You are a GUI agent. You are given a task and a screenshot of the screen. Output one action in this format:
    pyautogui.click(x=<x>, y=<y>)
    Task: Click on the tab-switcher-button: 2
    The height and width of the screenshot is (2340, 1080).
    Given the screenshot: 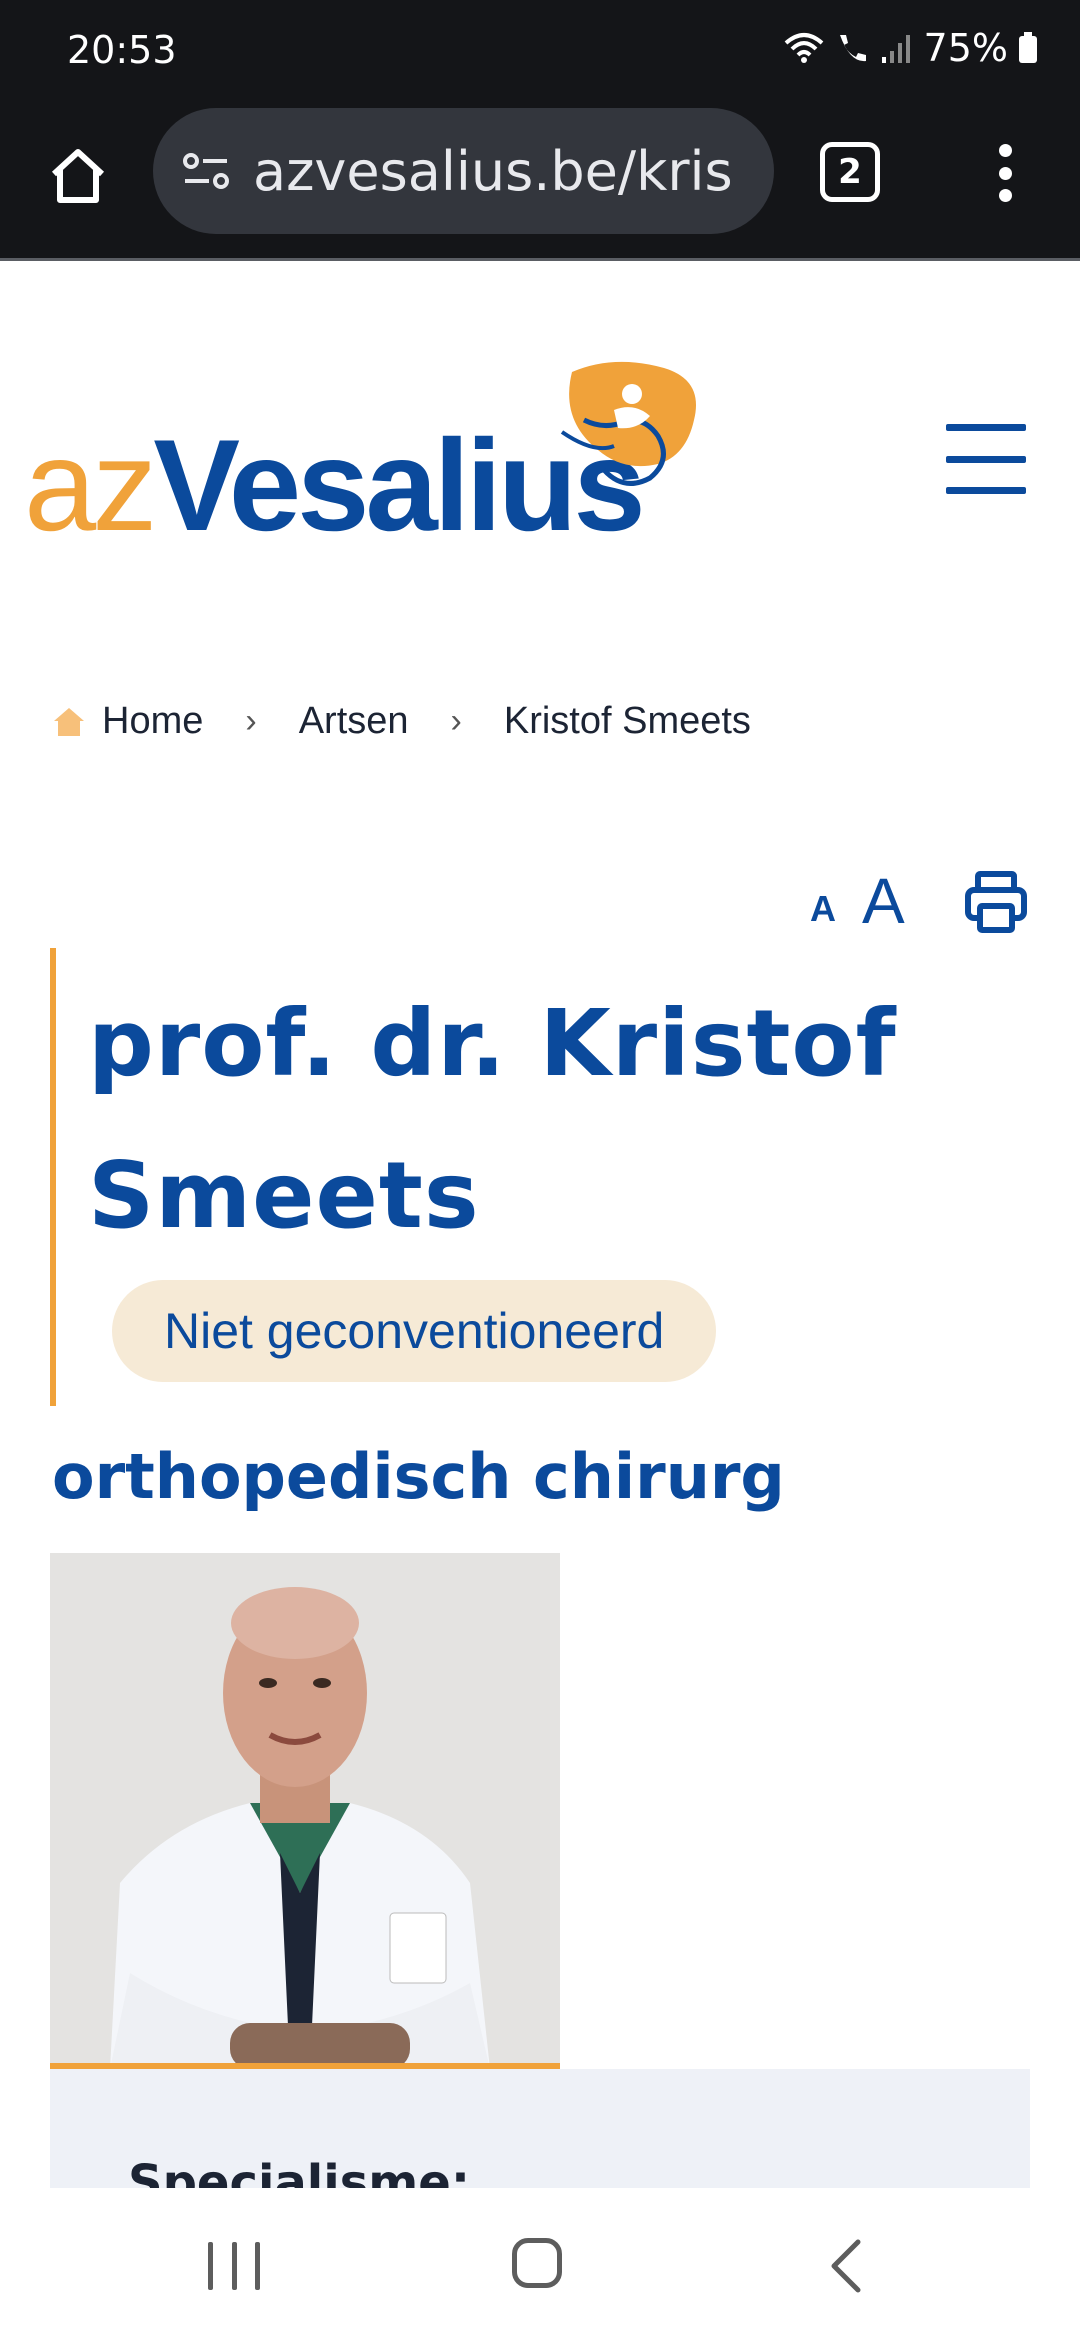 What is the action you would take?
    pyautogui.click(x=850, y=172)
    